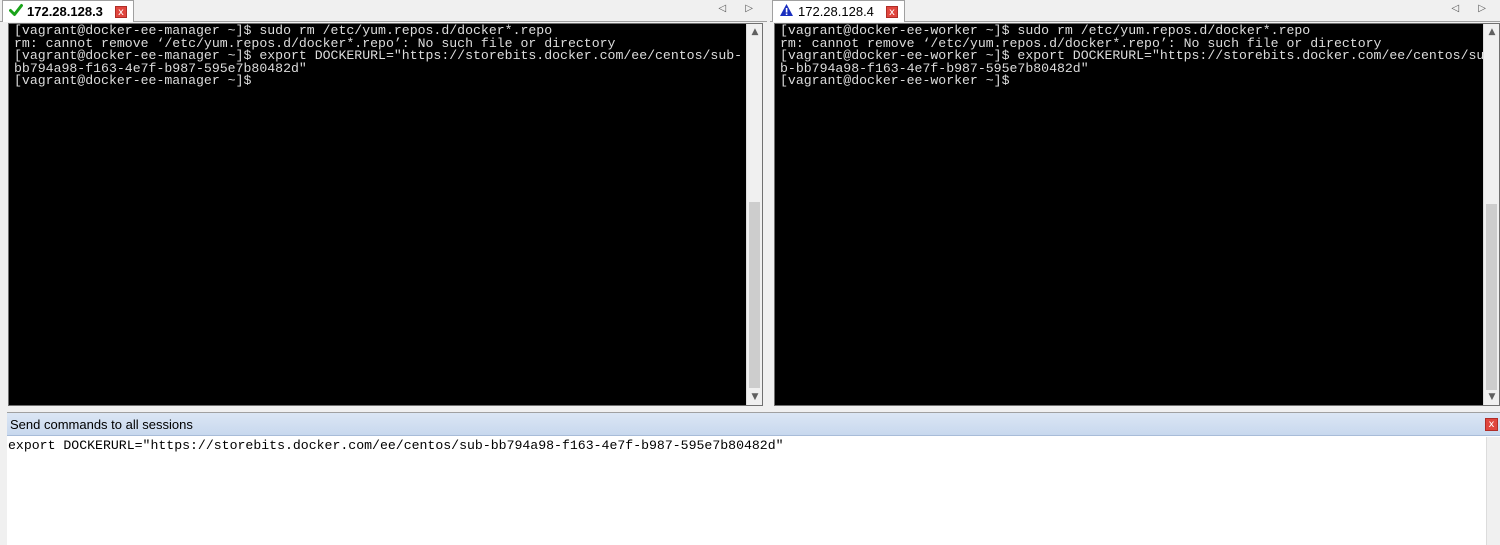 This screenshot has width=1500, height=545. I want to click on terminal-line: [vagrant@docker-ee-worker ~]$, so click(895, 81).